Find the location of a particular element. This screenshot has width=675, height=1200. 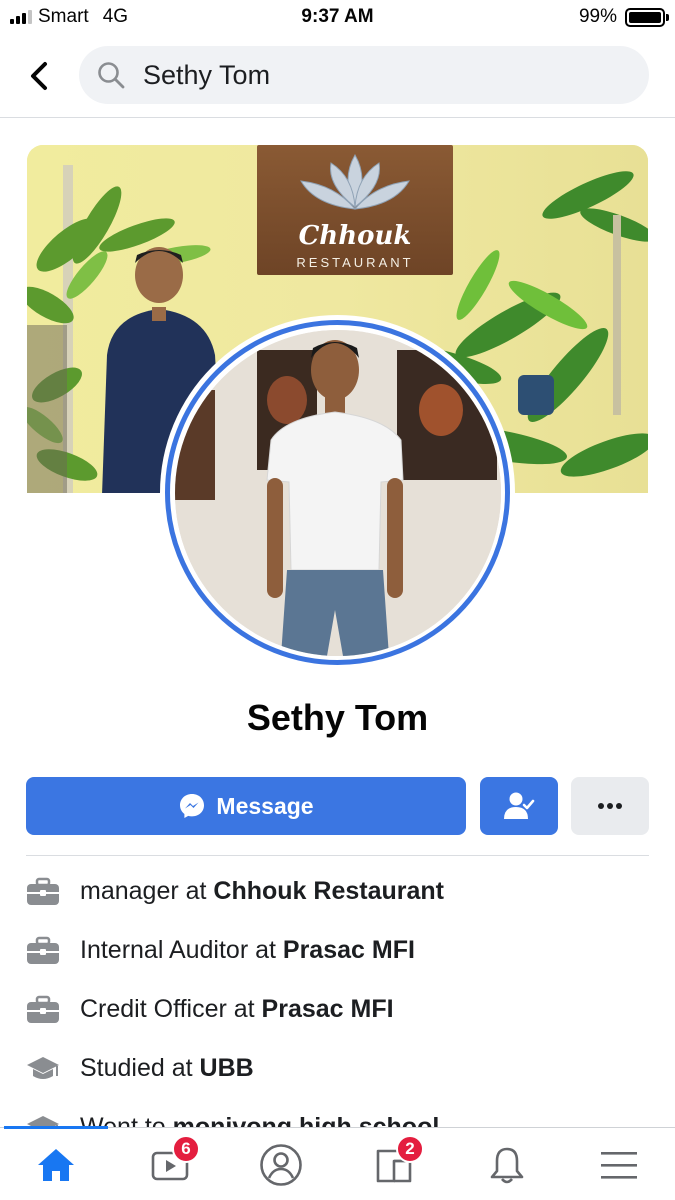

battery-percent: 99% is located at coordinates (597, 16).